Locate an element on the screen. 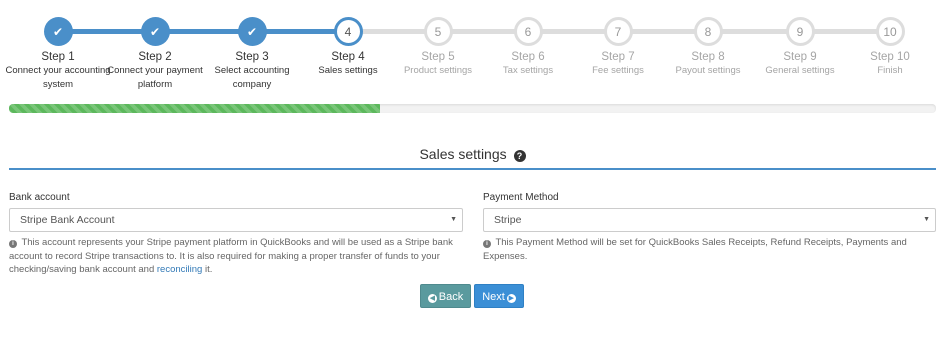 The height and width of the screenshot is (337, 939). step-number: 5 is located at coordinates (438, 31).